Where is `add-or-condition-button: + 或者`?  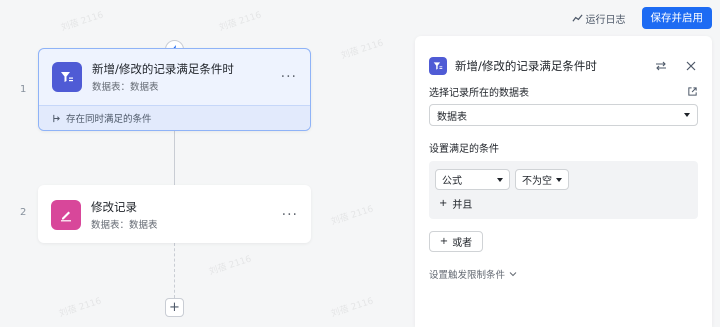 add-or-condition-button: + 或者 is located at coordinates (456, 241).